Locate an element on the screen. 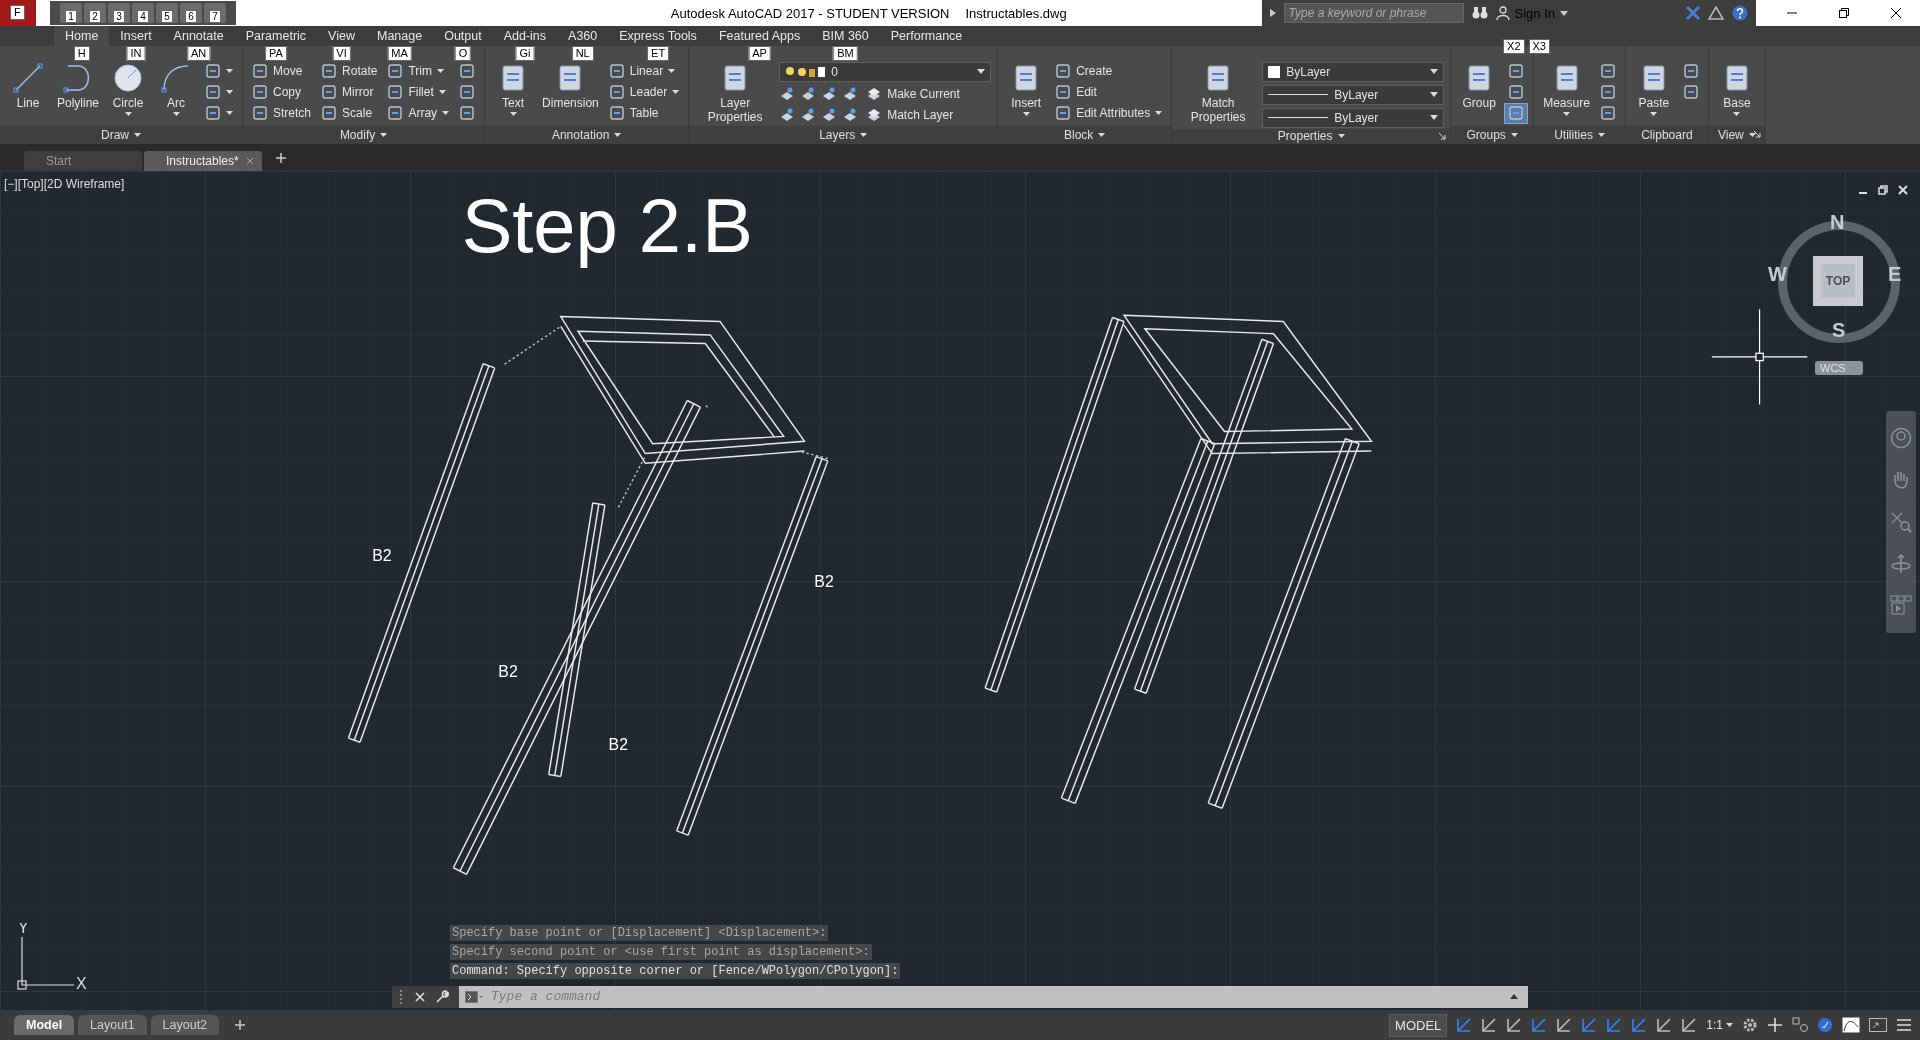  steering-wheel-icon is located at coordinates (1901, 437).